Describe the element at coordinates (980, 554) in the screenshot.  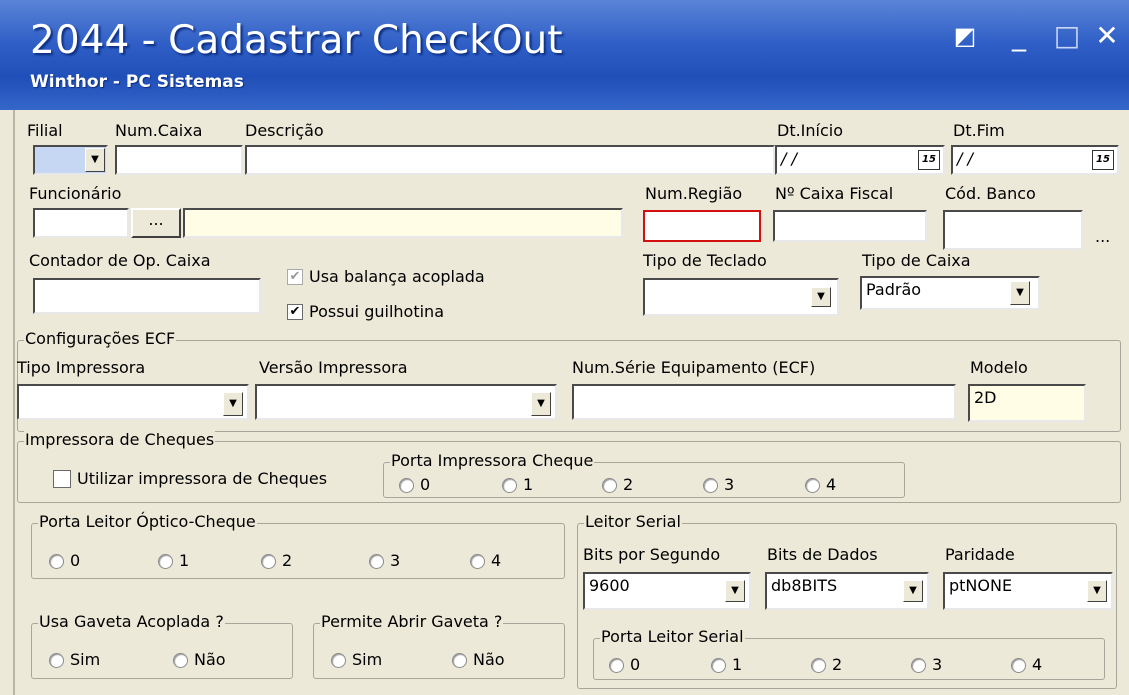
I see `paridade-label: Paridade` at that location.